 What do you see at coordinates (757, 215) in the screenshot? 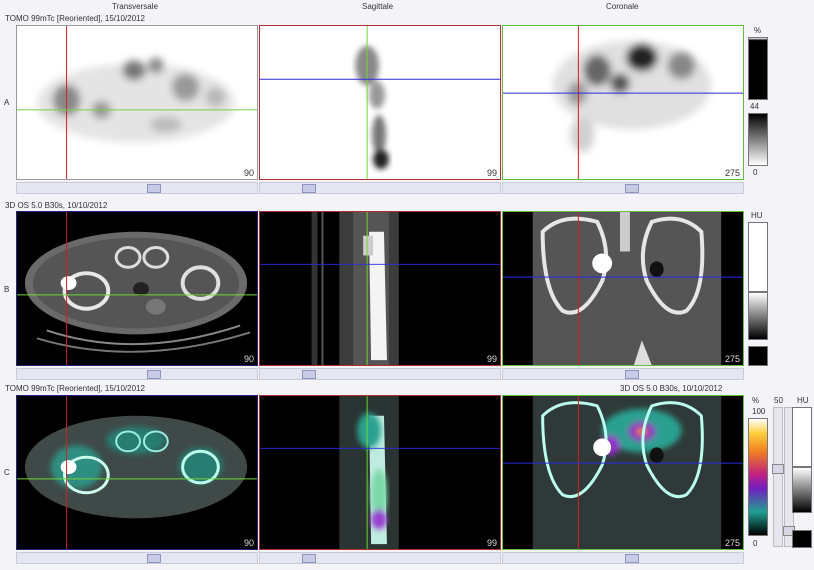
I see `colorbar-b-unit: HU` at bounding box center [757, 215].